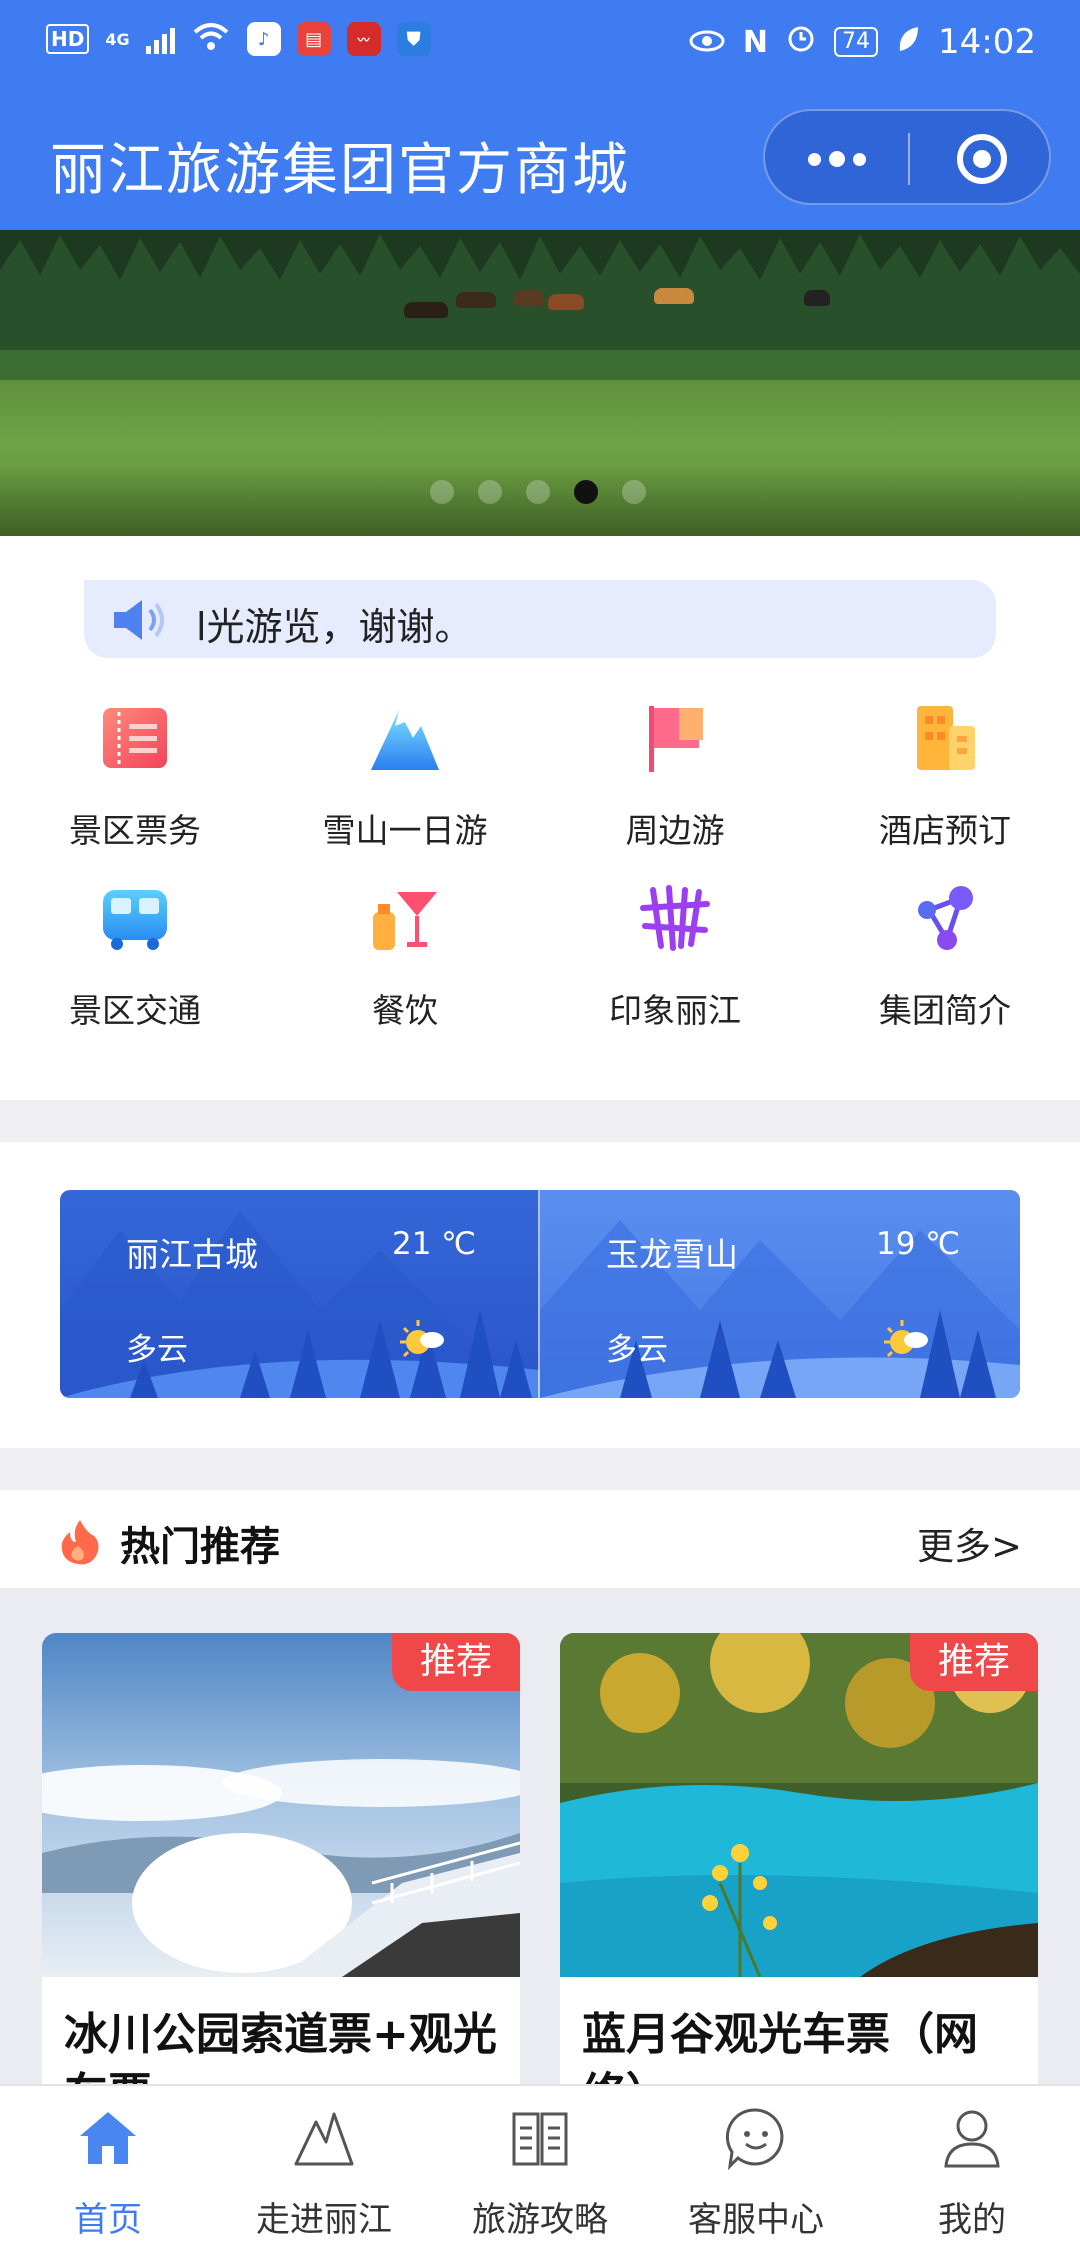  Describe the element at coordinates (987, 42) in the screenshot. I see `clock-time: 14:02` at that location.